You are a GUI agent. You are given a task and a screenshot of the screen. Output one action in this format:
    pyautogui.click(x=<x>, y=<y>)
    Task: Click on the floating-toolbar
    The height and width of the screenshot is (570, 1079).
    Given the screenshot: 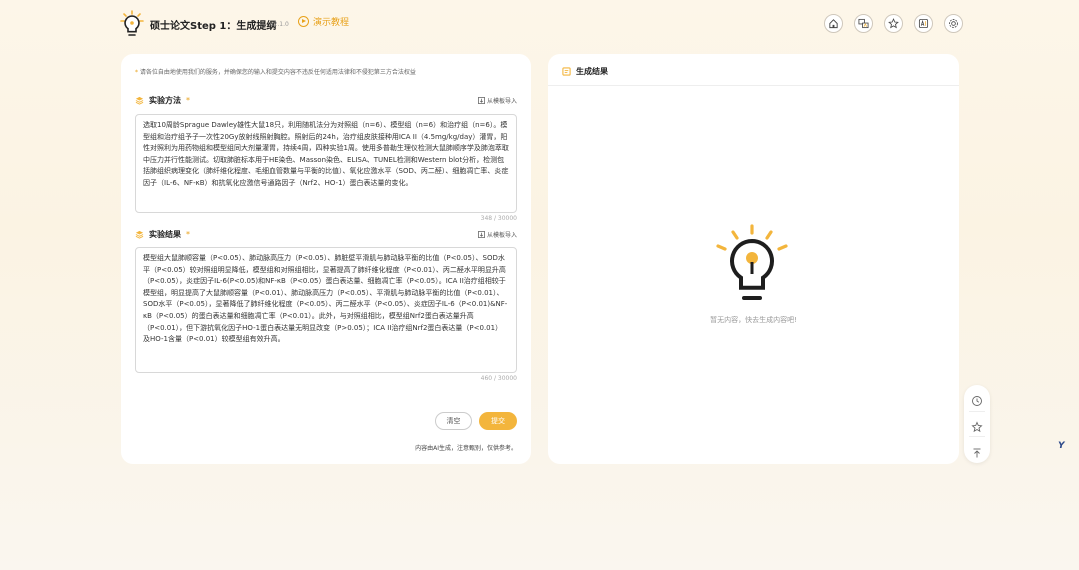 What is the action you would take?
    pyautogui.click(x=977, y=424)
    